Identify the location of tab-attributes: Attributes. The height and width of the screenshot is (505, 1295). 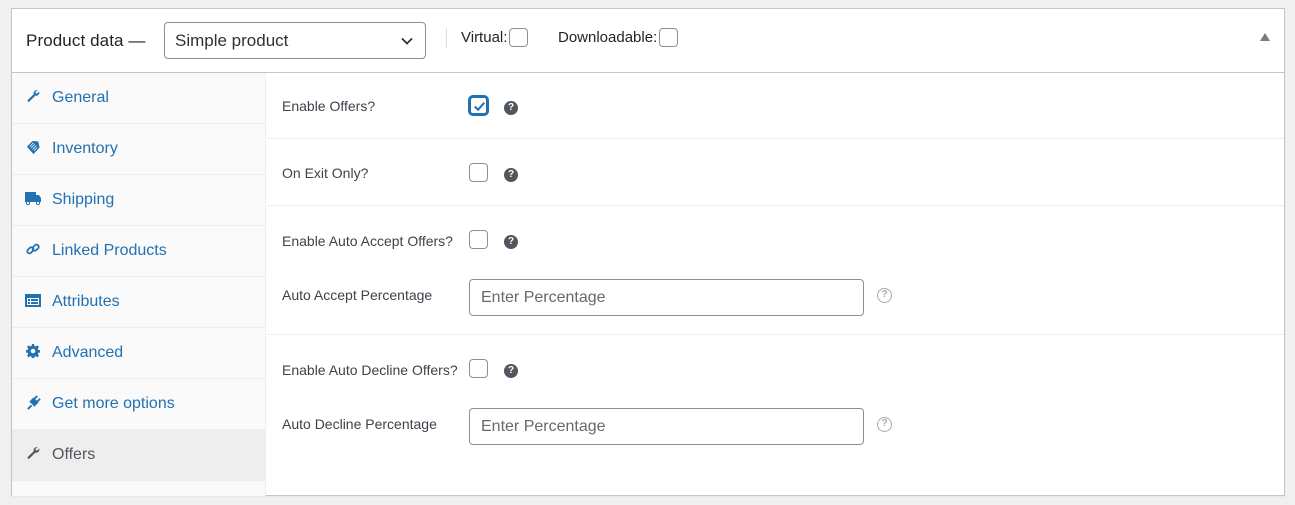
(138, 302).